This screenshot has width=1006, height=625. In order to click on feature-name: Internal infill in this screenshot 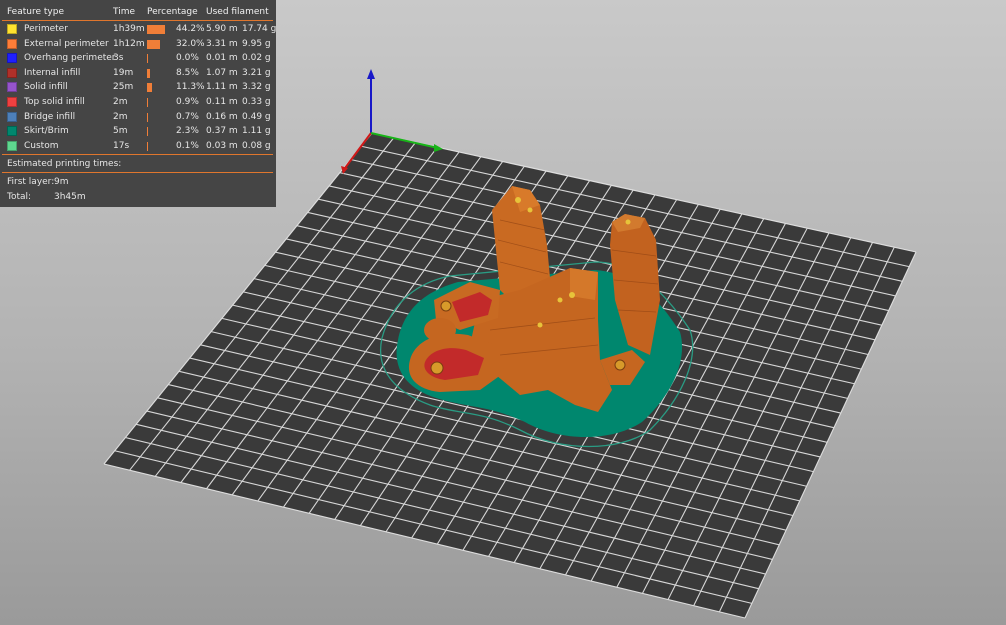, I will do `click(52, 72)`.